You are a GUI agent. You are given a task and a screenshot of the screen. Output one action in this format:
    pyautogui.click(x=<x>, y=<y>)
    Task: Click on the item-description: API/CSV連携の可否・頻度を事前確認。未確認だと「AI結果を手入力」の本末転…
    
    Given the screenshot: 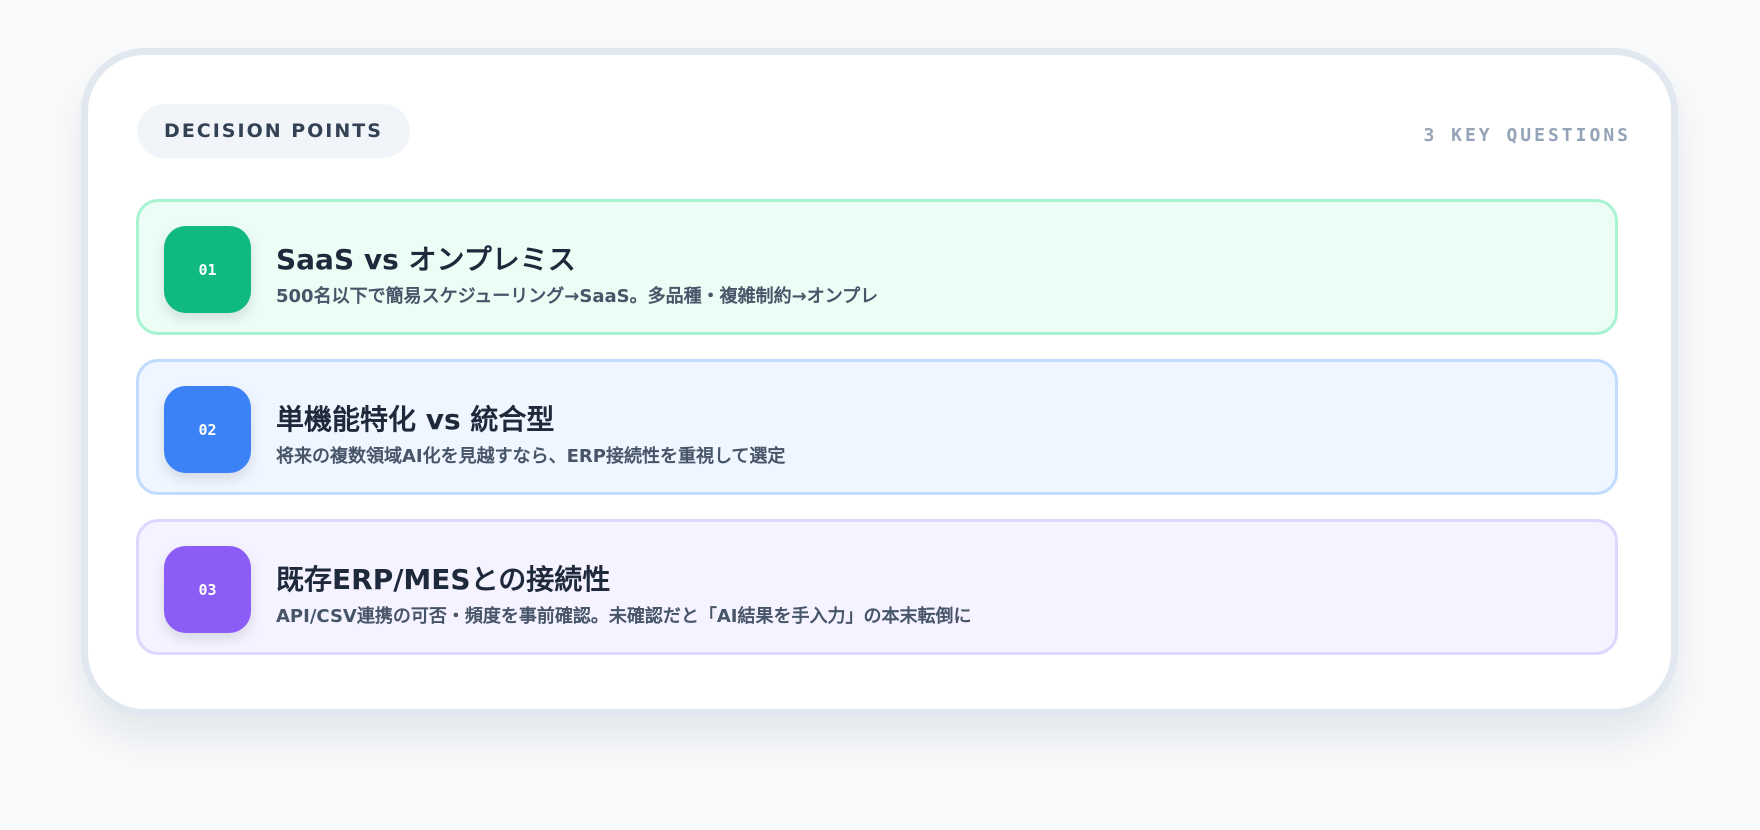 What is the action you would take?
    pyautogui.click(x=624, y=616)
    